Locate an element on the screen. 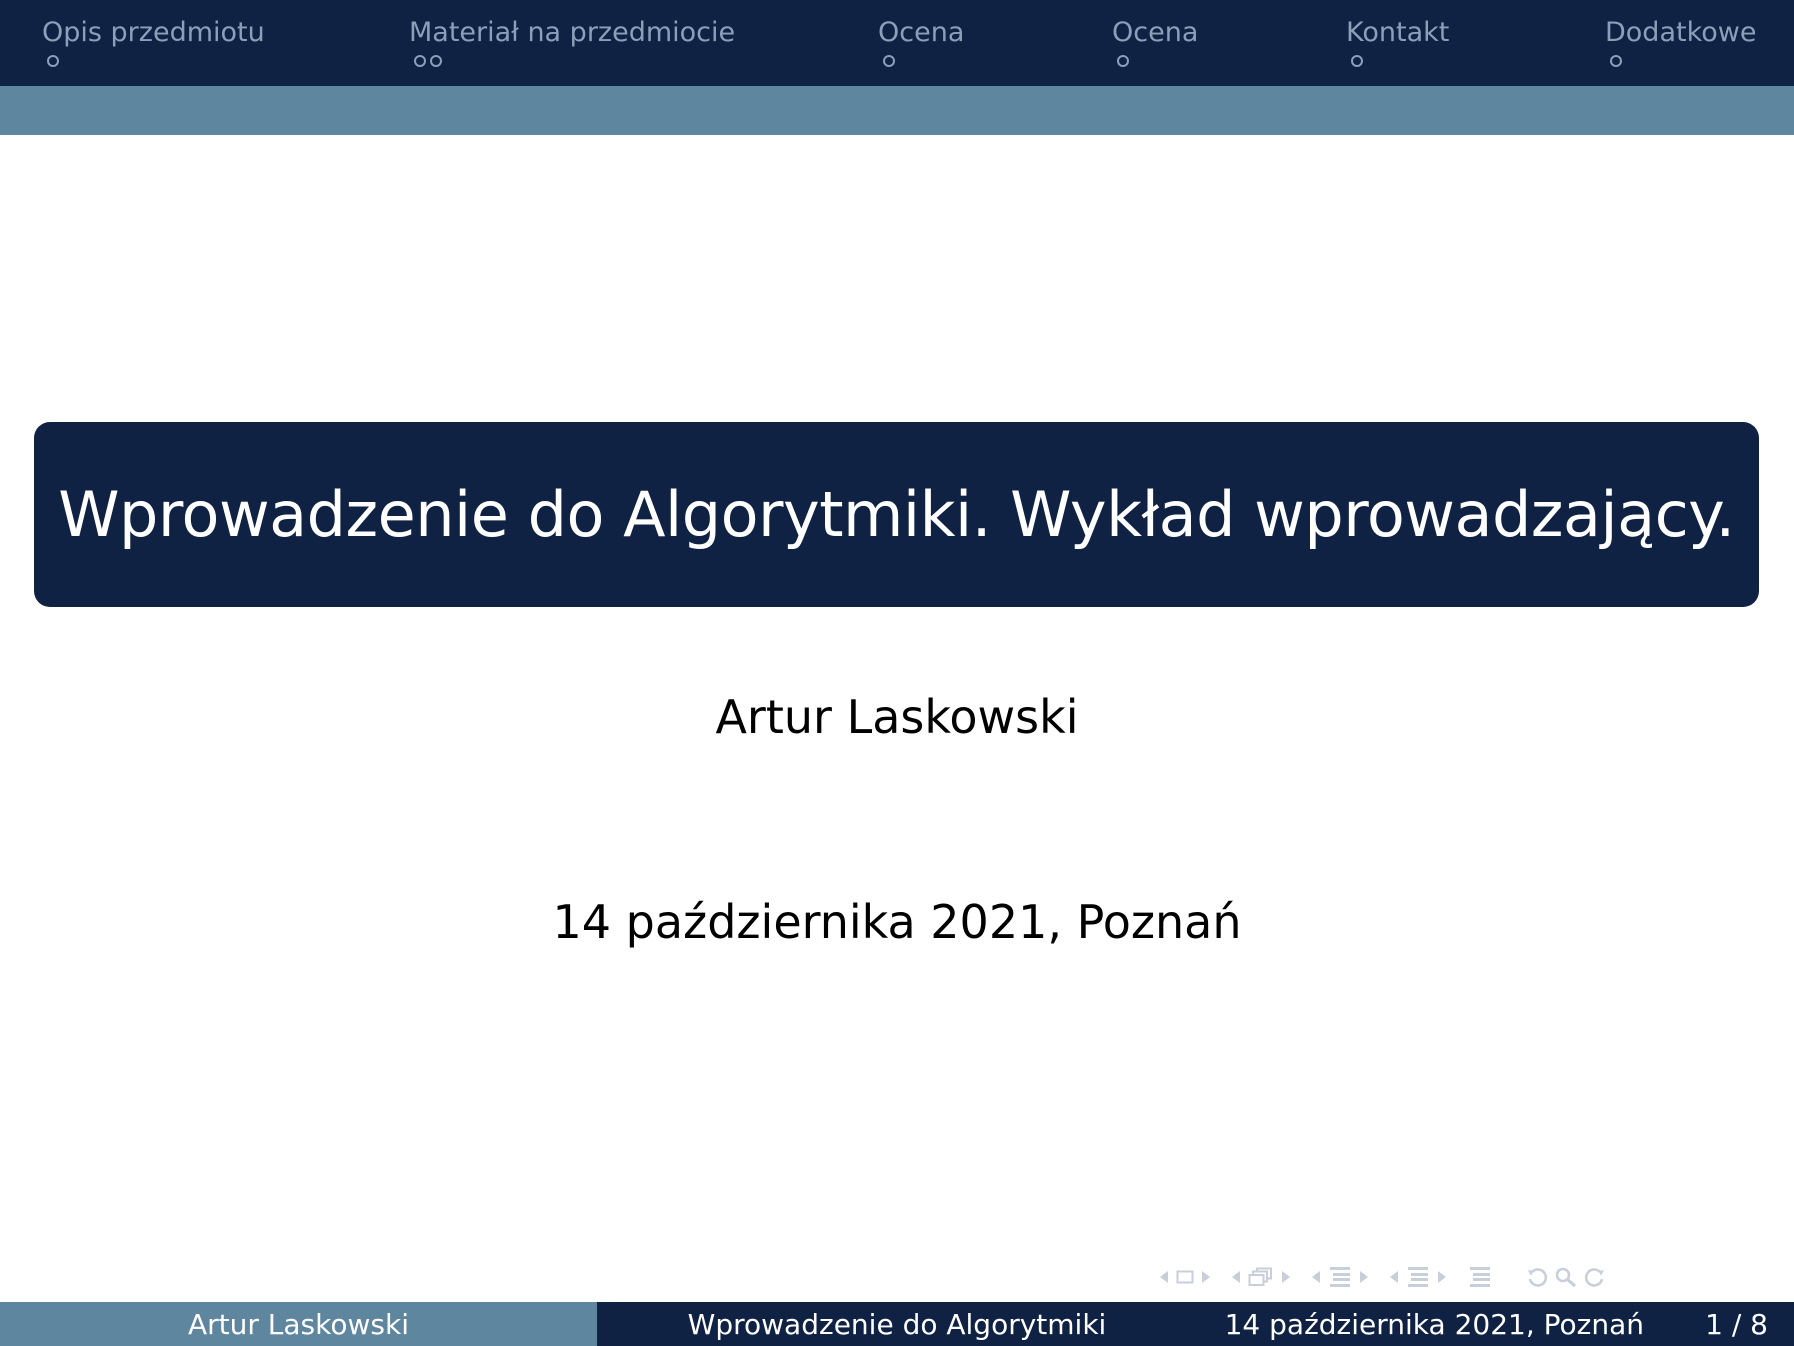 This screenshot has height=1346, width=1794. footer-short-title: Wprowadzenie do Algorytmiki is located at coordinates (897, 1324).